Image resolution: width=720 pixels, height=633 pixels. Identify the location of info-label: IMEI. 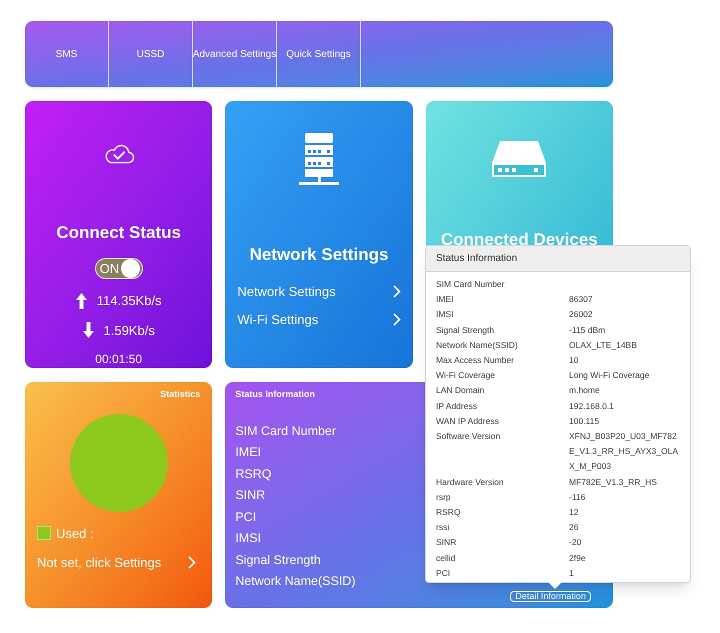
(445, 299).